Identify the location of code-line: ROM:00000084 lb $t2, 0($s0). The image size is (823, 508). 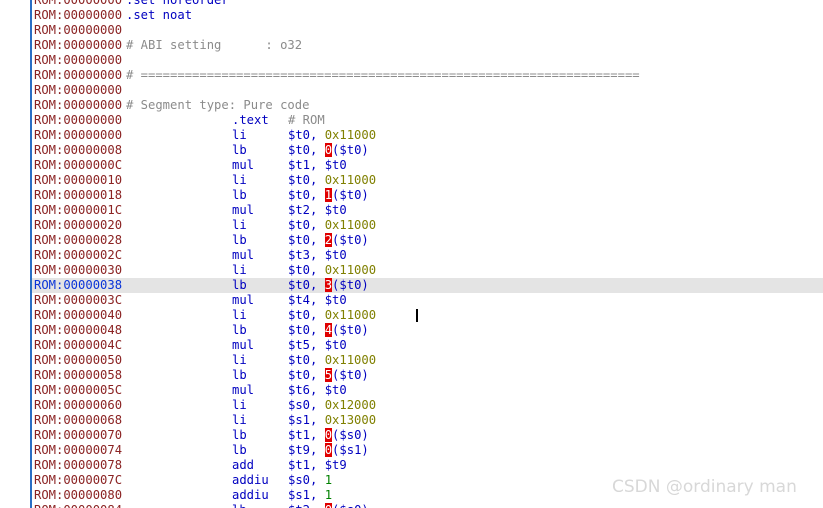
(411, 505).